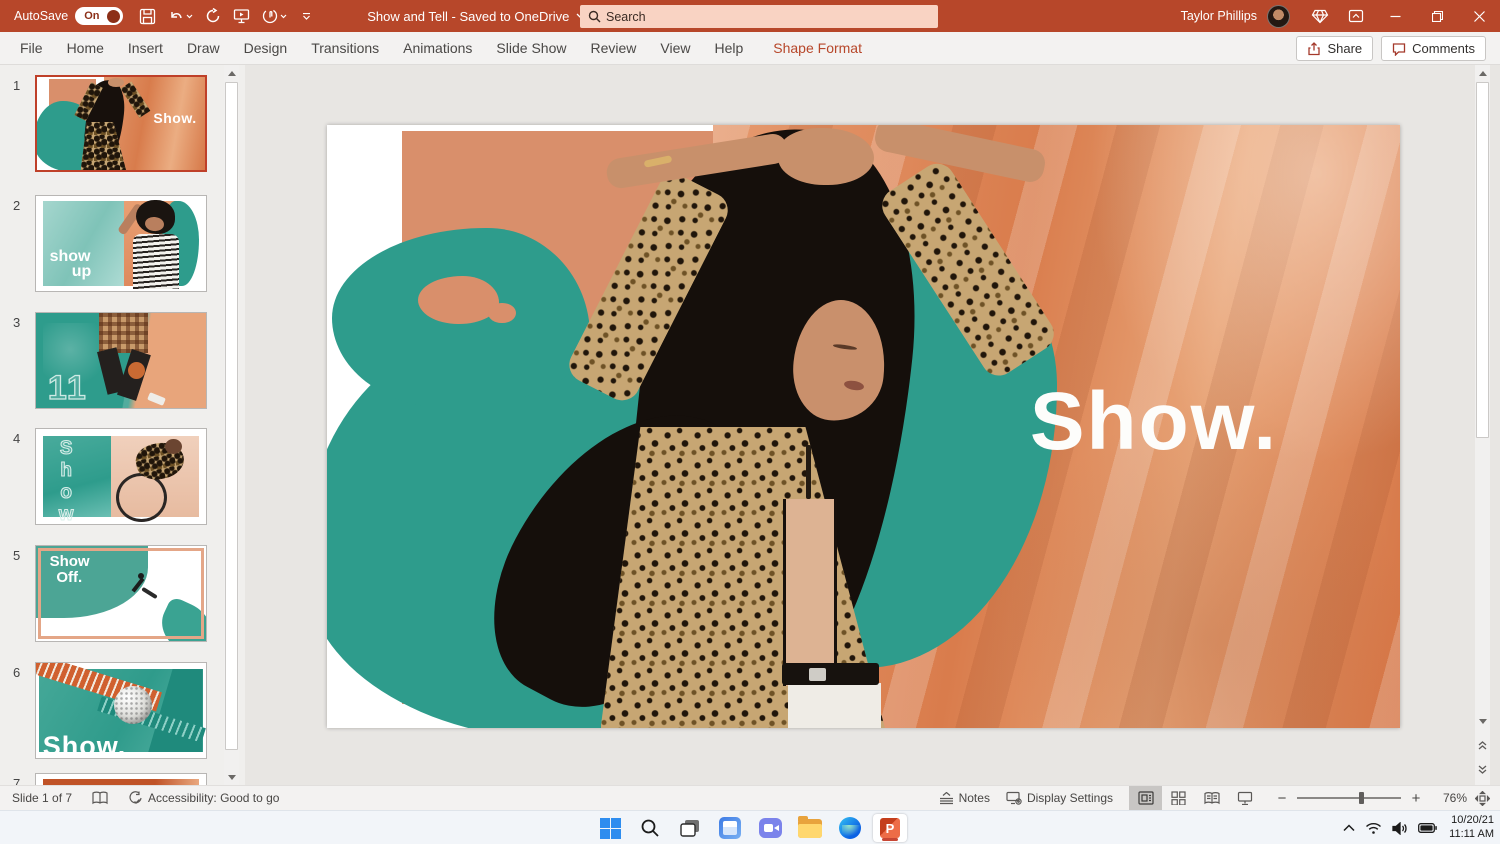  I want to click on volume-button, so click(1400, 828).